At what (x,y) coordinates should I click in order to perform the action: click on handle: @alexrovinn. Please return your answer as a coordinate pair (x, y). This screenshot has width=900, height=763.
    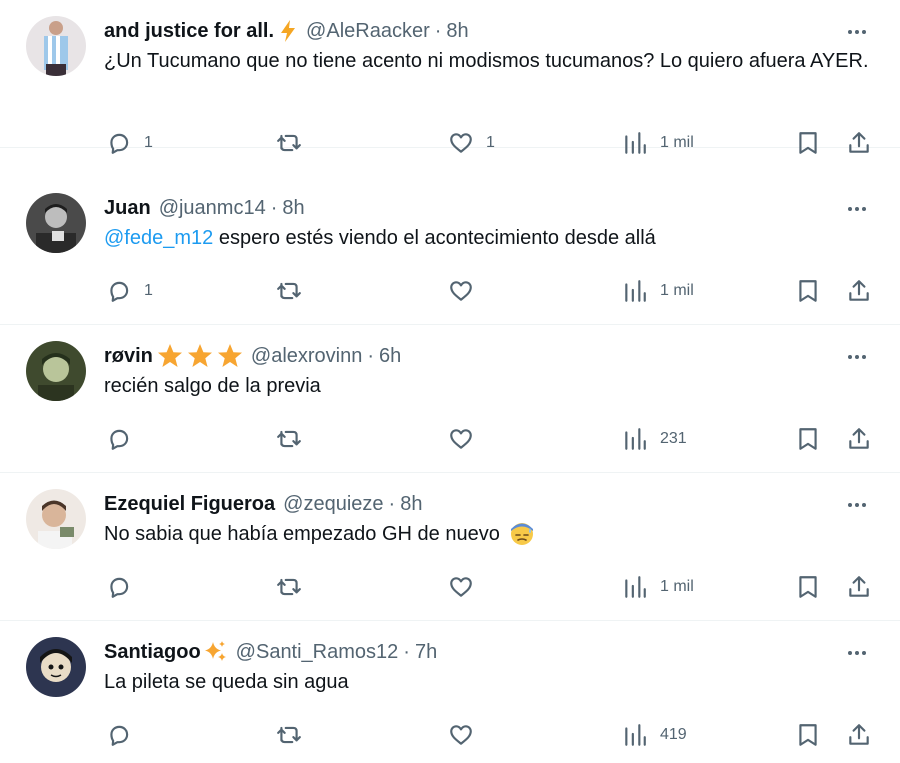
    Looking at the image, I should click on (306, 356).